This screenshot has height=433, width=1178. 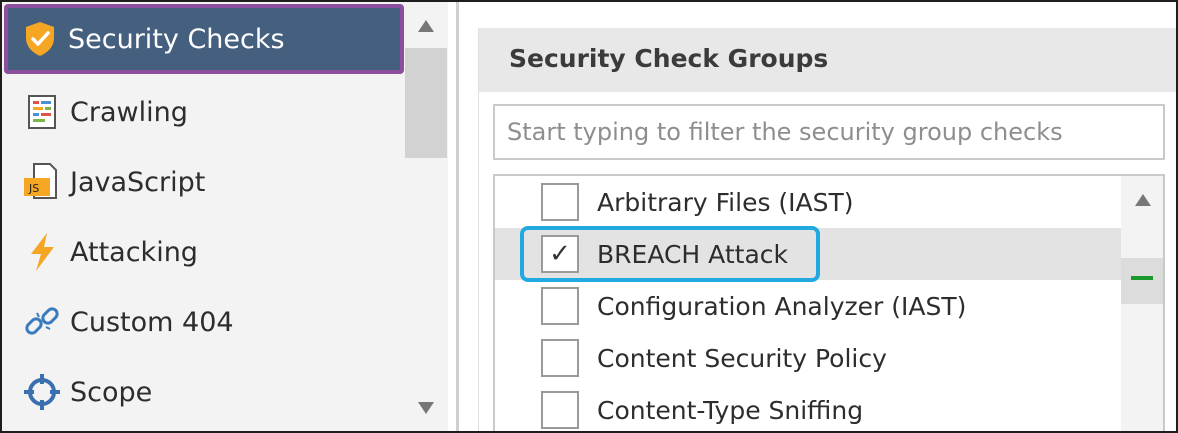 I want to click on svg-text: JS, so click(x=33, y=188).